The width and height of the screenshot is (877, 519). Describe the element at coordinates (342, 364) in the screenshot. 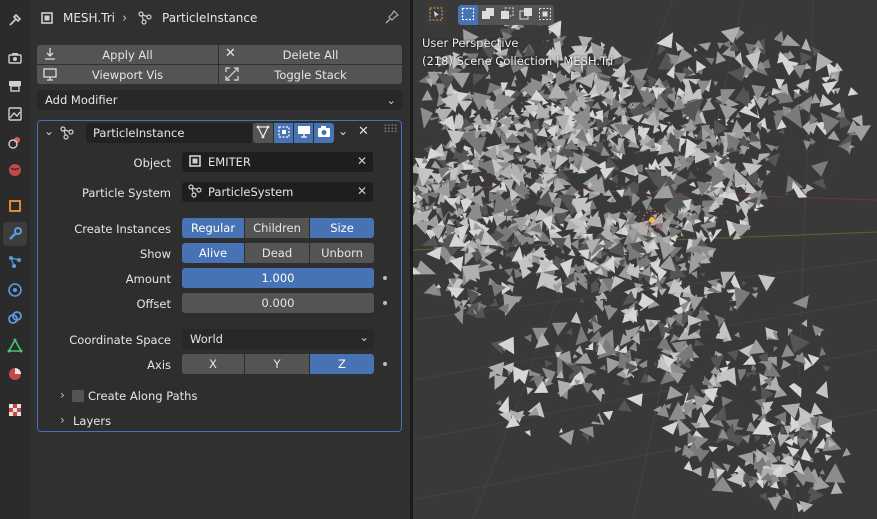

I see `axis-z-toggle: Z` at that location.